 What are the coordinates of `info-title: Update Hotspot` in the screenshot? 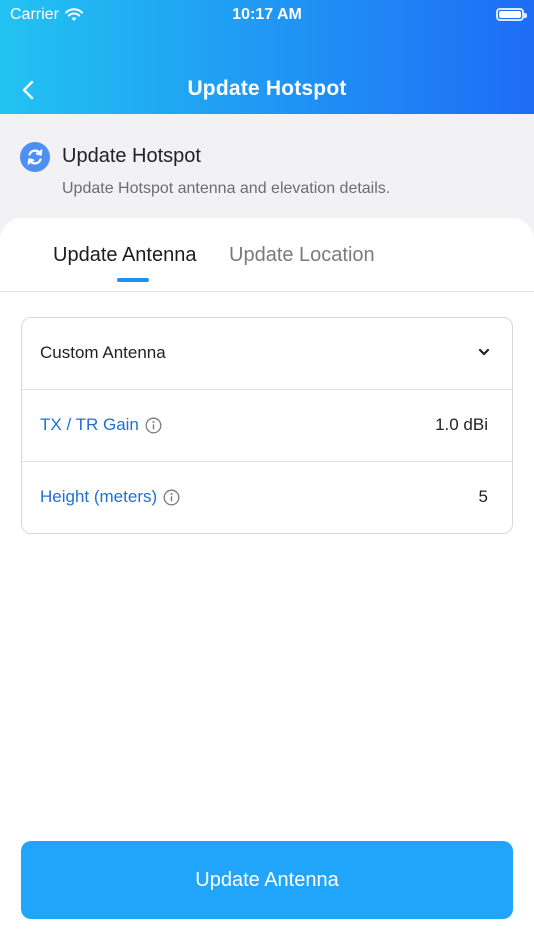 It's located at (131, 156).